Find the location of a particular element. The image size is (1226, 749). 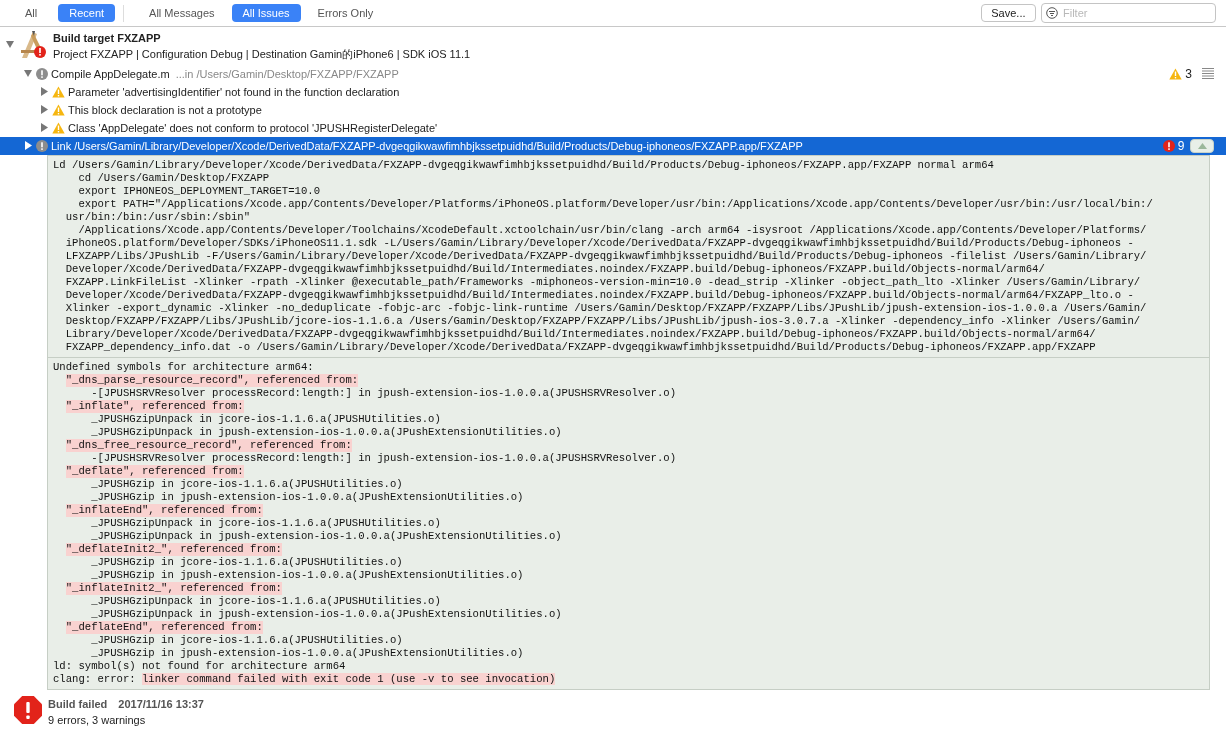

log-line: Desktop/FXZAPP/FXZAPP/Libs/JPushLib/jcore-ios-1.1.6.a /Users/Gamin/Desktop/FXZAPP/FXZAPP/Libs/JPushLib/jpush-ios-3.0.7.a -Xlinker -dependency_info -Xlinker /Users/Gamin/ is located at coordinates (603, 321).